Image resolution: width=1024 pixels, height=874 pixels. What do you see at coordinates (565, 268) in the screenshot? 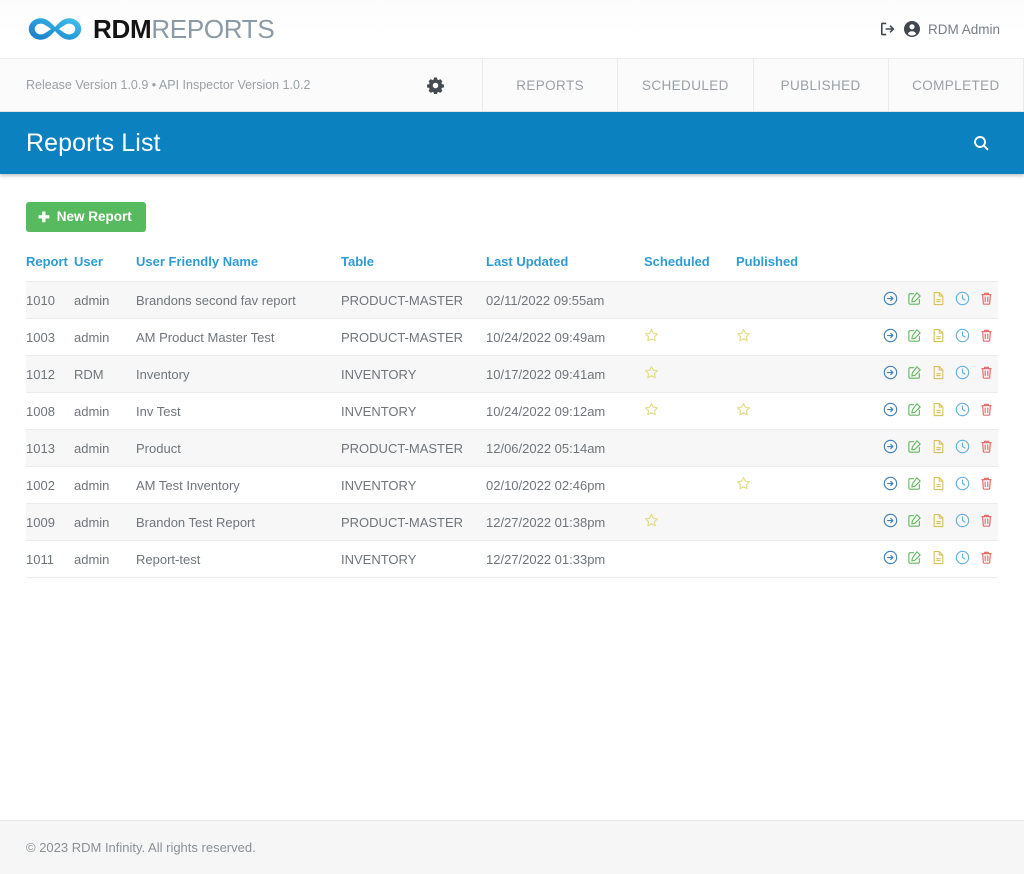
I see `column-header-updated: Last Updated` at bounding box center [565, 268].